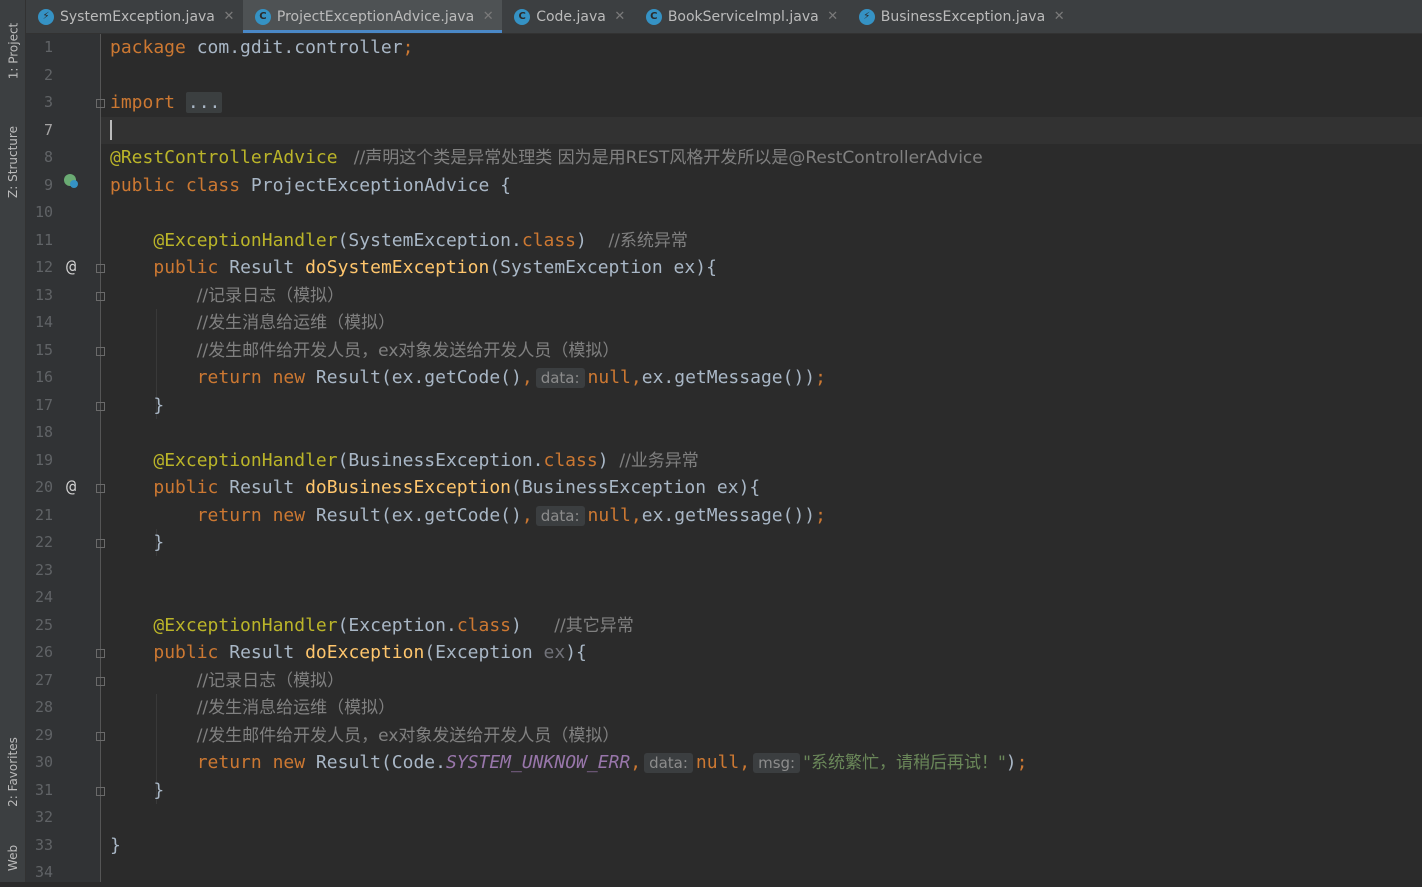 This screenshot has height=887, width=1422. I want to click on code-line: package com.gdit.controller;, so click(262, 47).